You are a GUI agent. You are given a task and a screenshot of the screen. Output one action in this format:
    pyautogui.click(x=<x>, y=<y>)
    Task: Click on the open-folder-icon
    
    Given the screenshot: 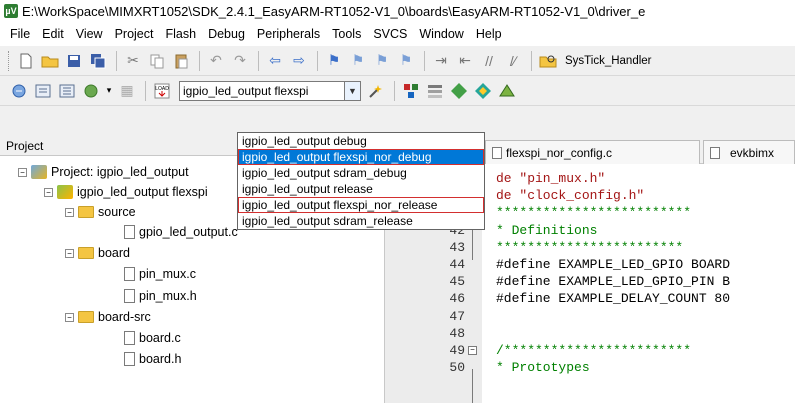 What is the action you would take?
    pyautogui.click(x=50, y=61)
    